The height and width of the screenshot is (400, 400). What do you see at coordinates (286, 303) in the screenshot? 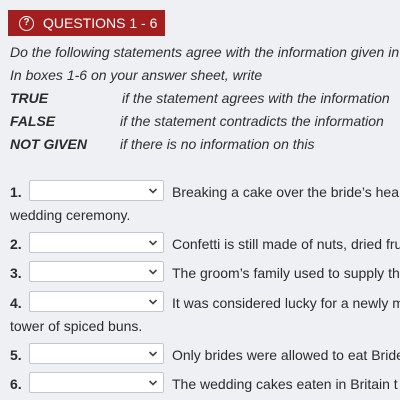
I see `question-4-text: It was considered lucky for a newly m` at bounding box center [286, 303].